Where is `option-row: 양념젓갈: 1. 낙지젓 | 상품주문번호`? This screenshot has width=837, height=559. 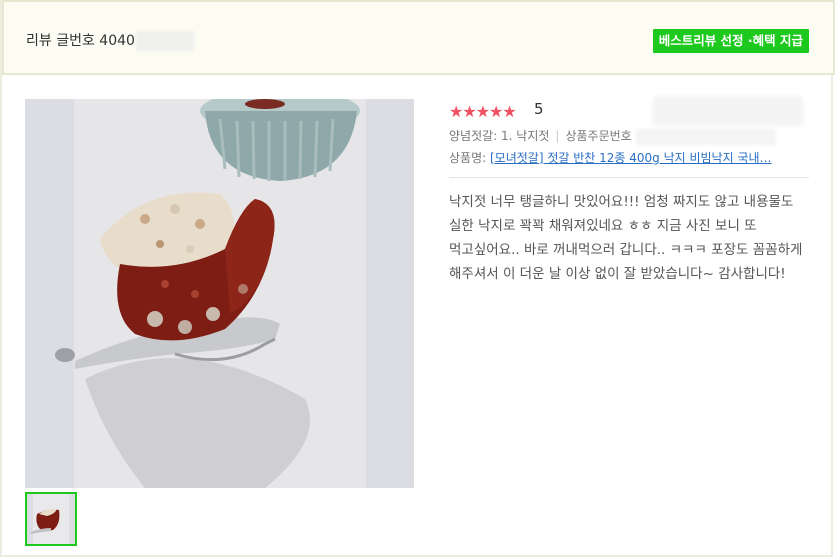 option-row: 양념젓갈: 1. 낙지젓 | 상품주문번호 is located at coordinates (612, 136).